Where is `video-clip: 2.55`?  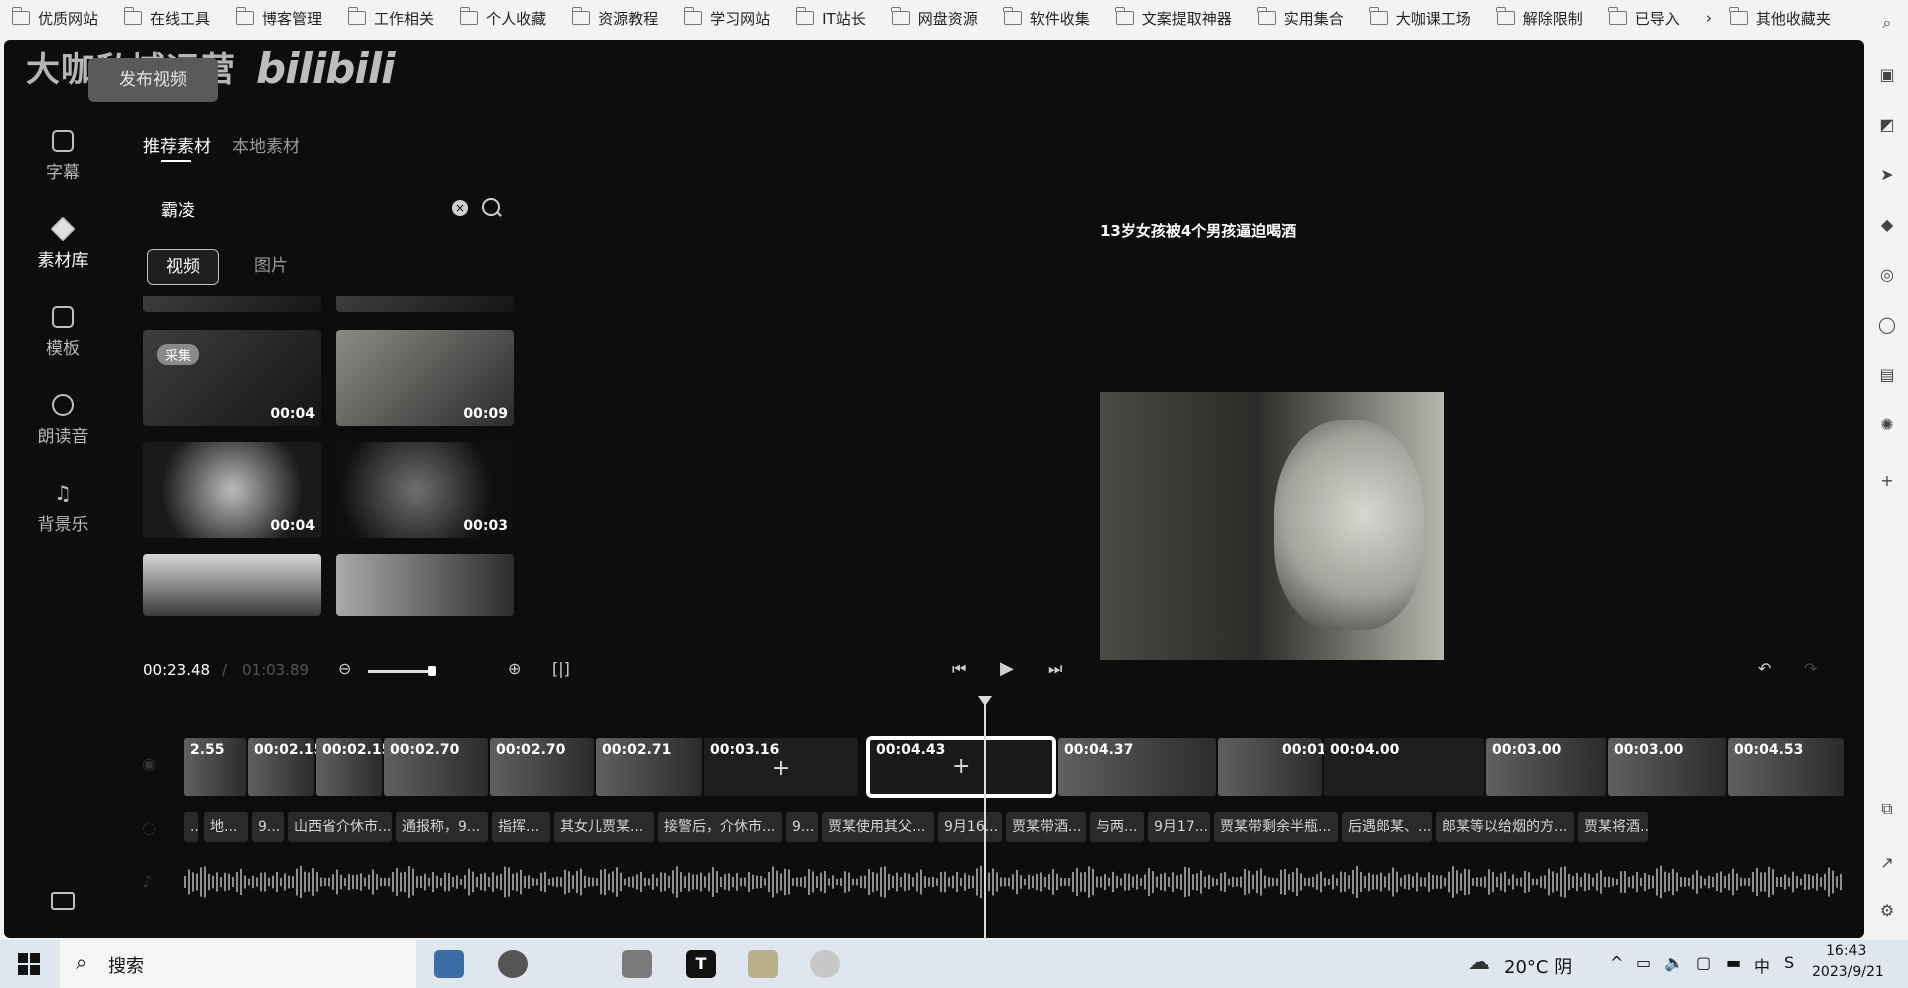 video-clip: 2.55 is located at coordinates (215, 767).